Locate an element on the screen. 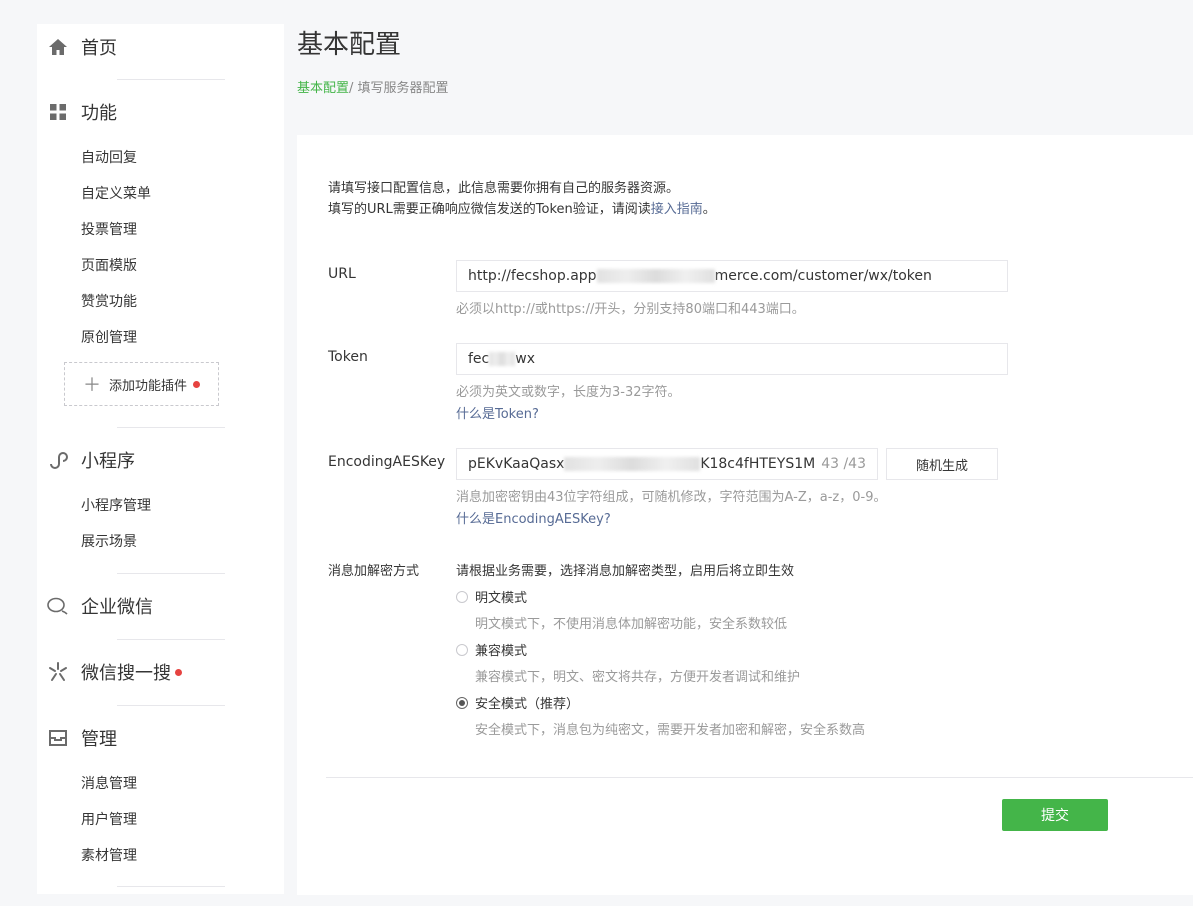  sidebar-item-miniprogram-manage: 小程序管理 is located at coordinates (116, 505).